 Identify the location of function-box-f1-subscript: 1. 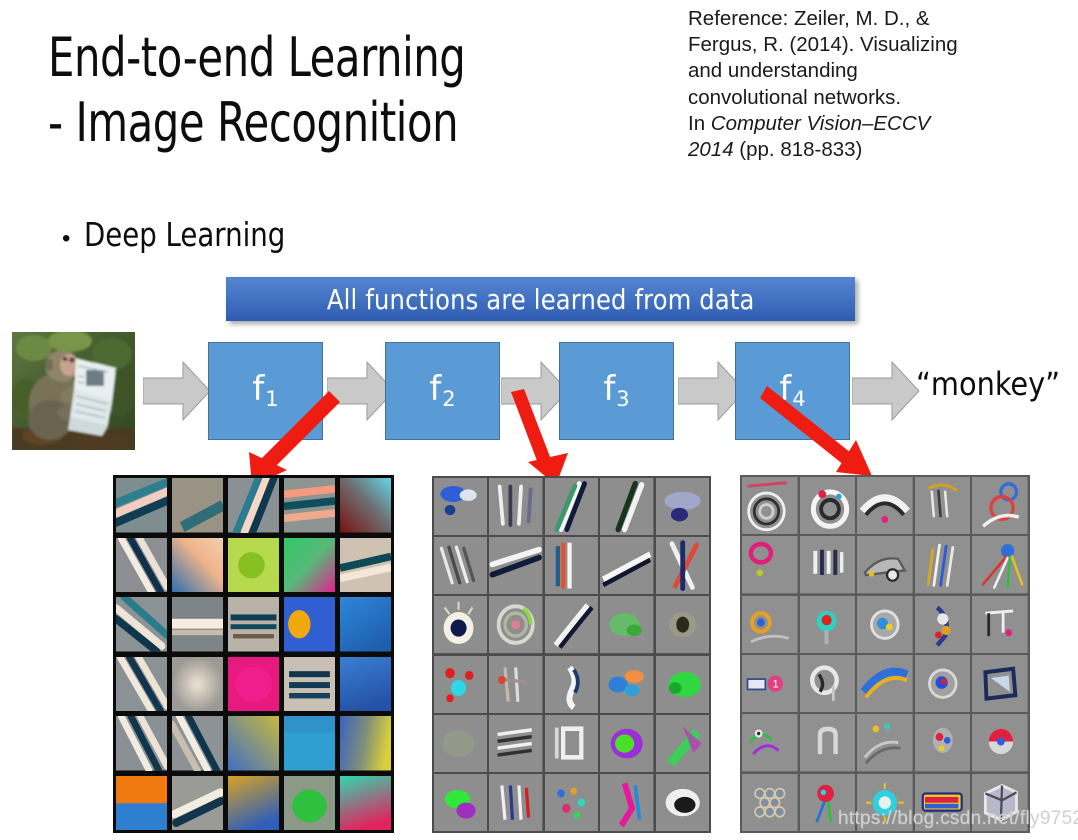
(272, 399).